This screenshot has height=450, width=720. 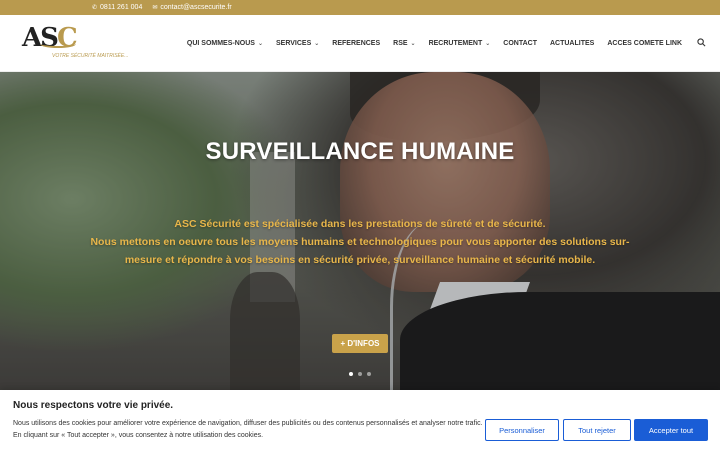 I want to click on customize-button: Personnaliser, so click(x=522, y=430).